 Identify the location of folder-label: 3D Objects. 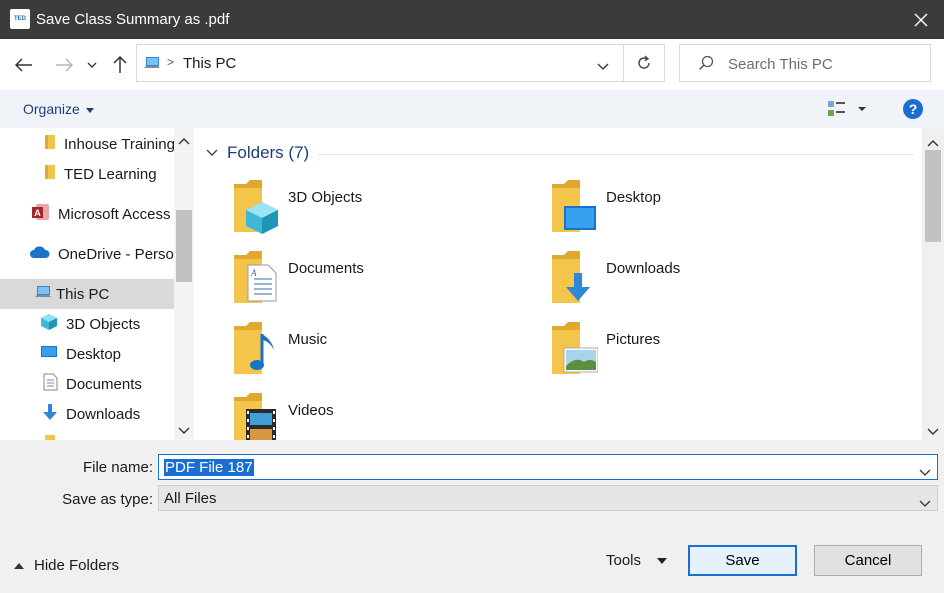
(325, 197).